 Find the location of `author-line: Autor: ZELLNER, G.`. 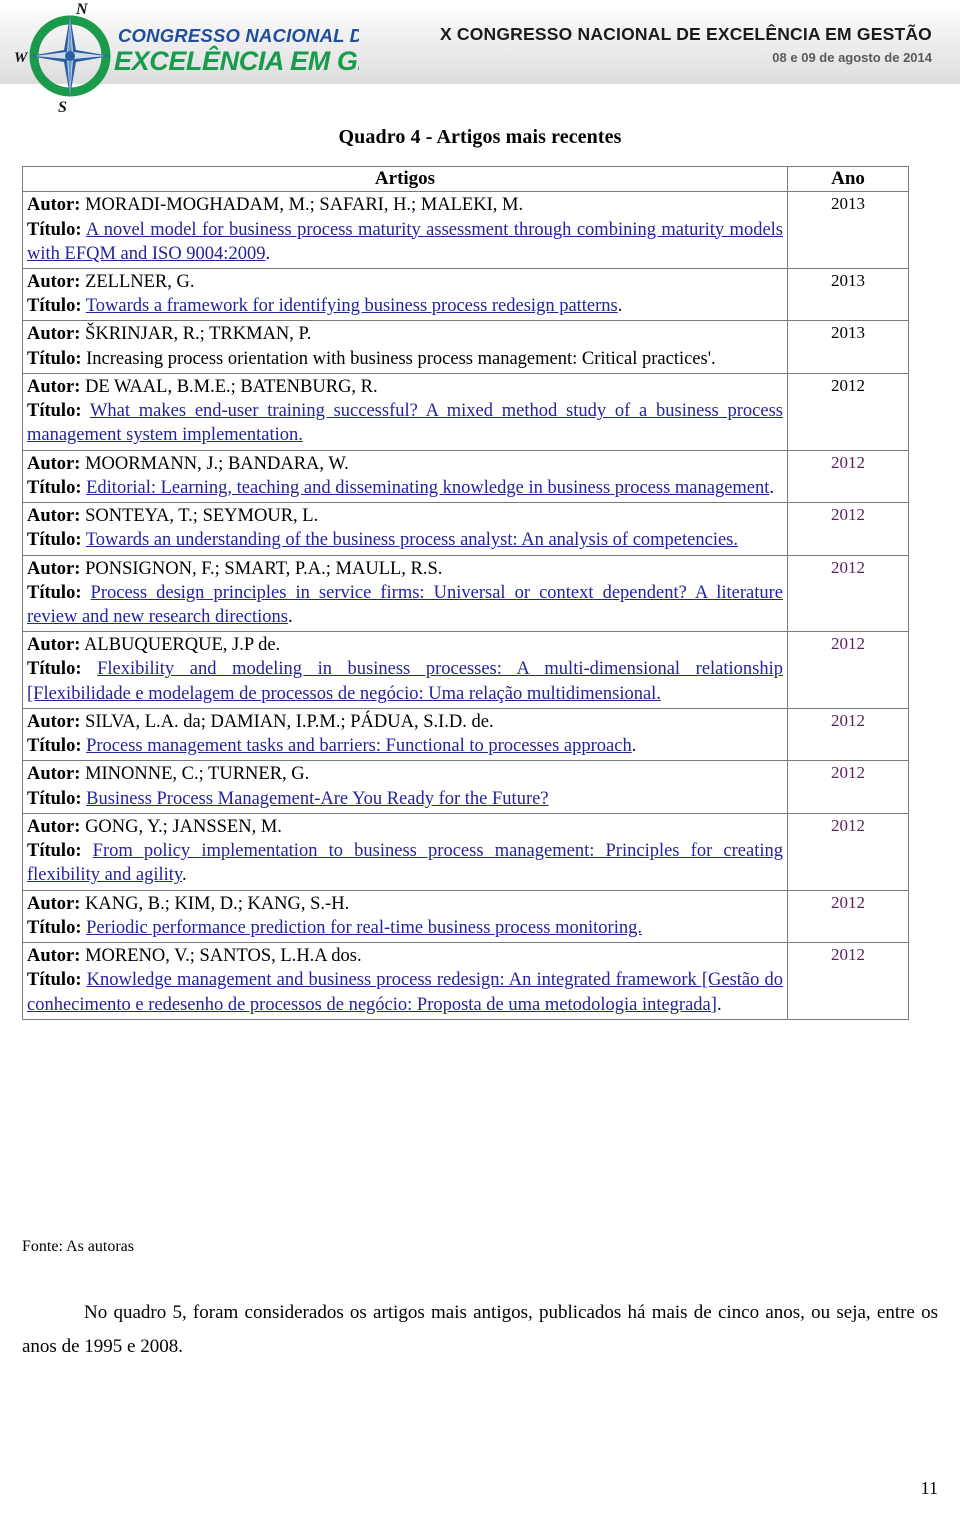

author-line: Autor: ZELLNER, G. is located at coordinates (405, 282).